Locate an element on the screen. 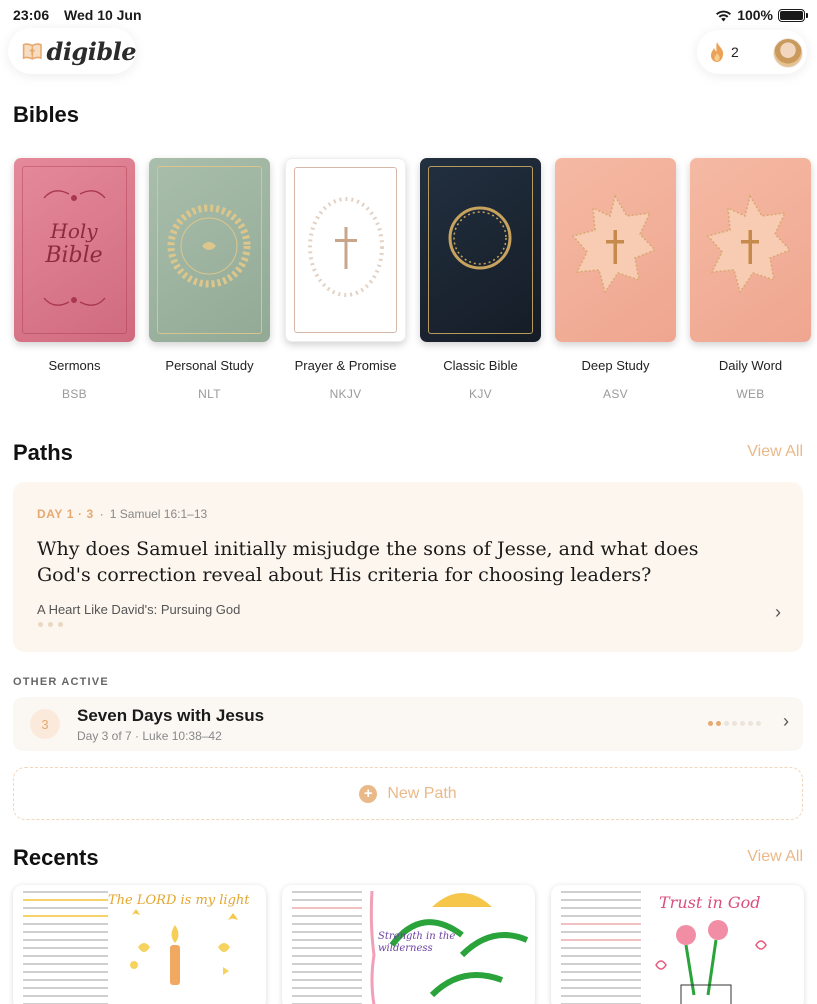 The height and width of the screenshot is (1004, 817). status-bar: 23:06 Wed 10 Jun 100% is located at coordinates (408, 15).